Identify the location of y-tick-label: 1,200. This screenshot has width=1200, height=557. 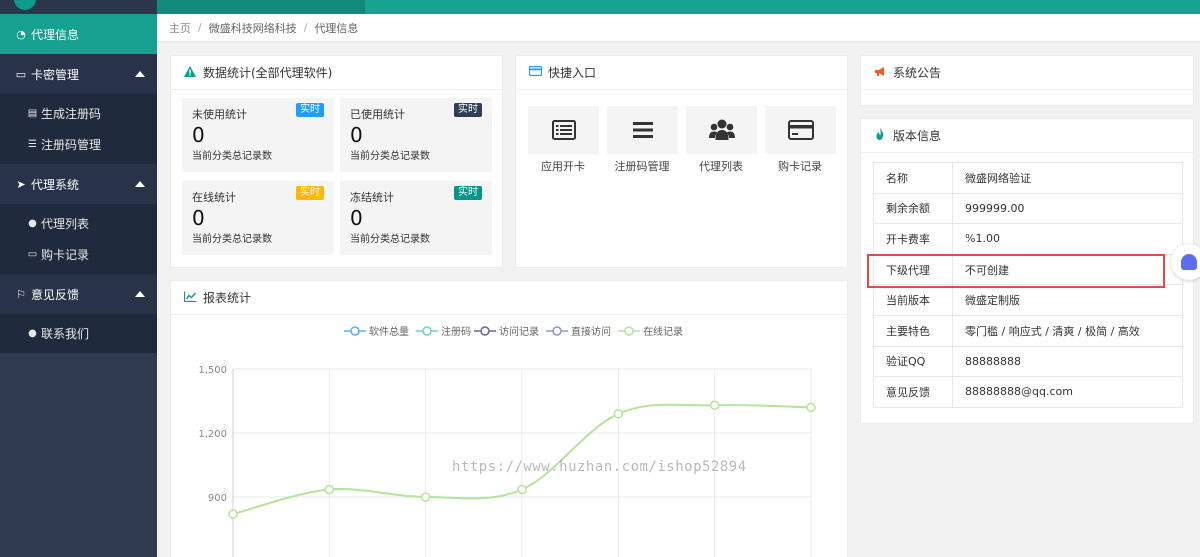
(212, 434).